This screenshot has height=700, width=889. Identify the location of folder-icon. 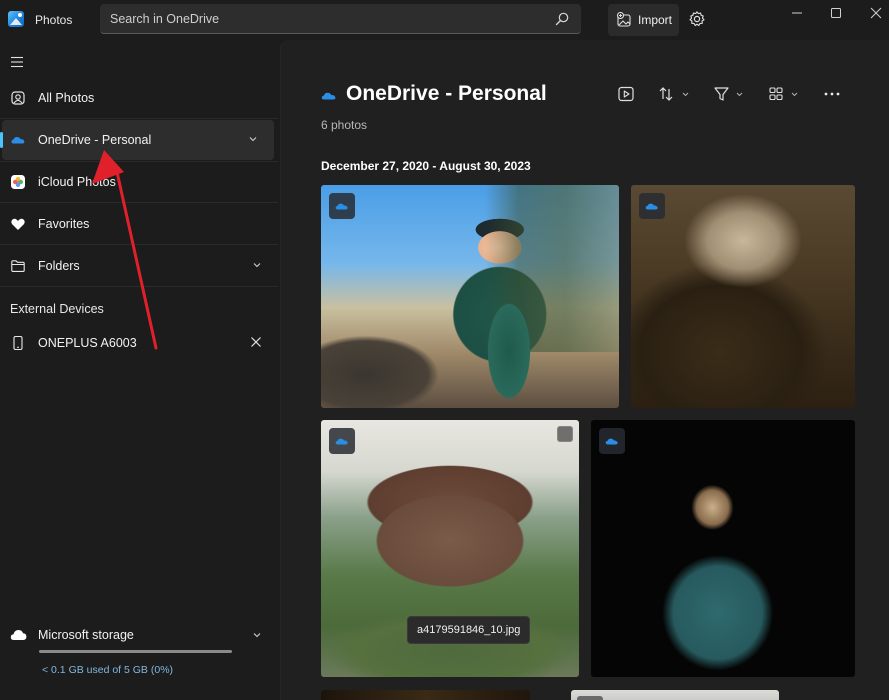
(18, 266).